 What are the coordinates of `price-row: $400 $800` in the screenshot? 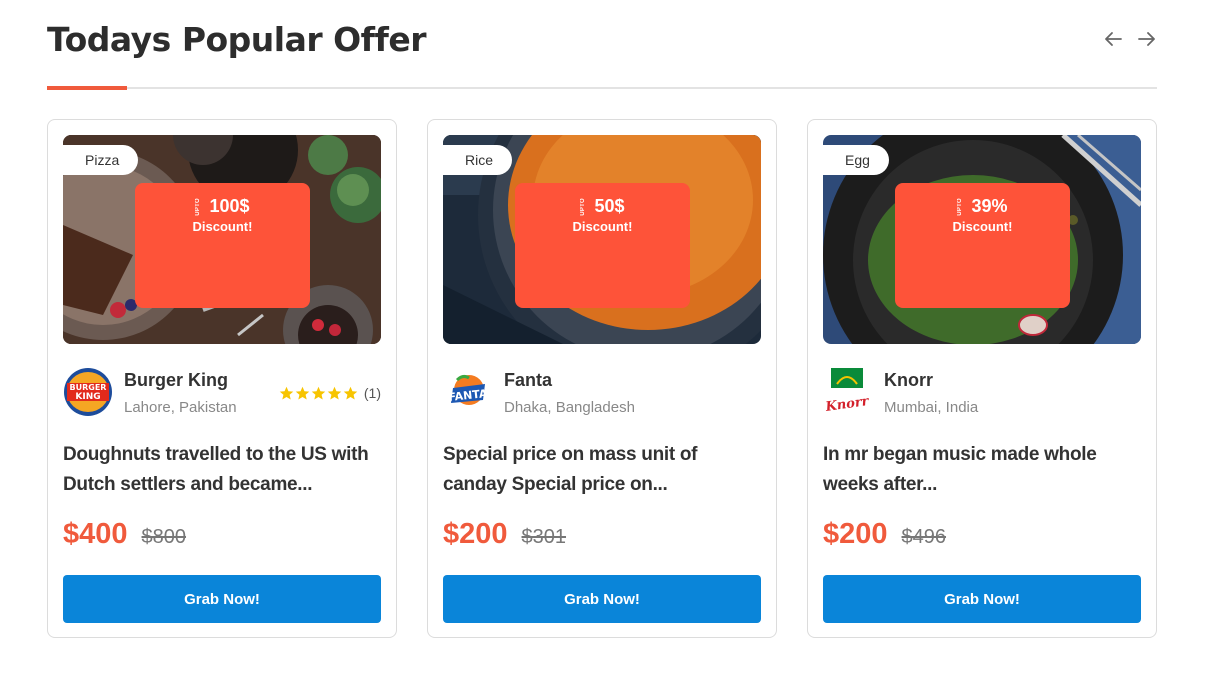 It's located at (124, 534).